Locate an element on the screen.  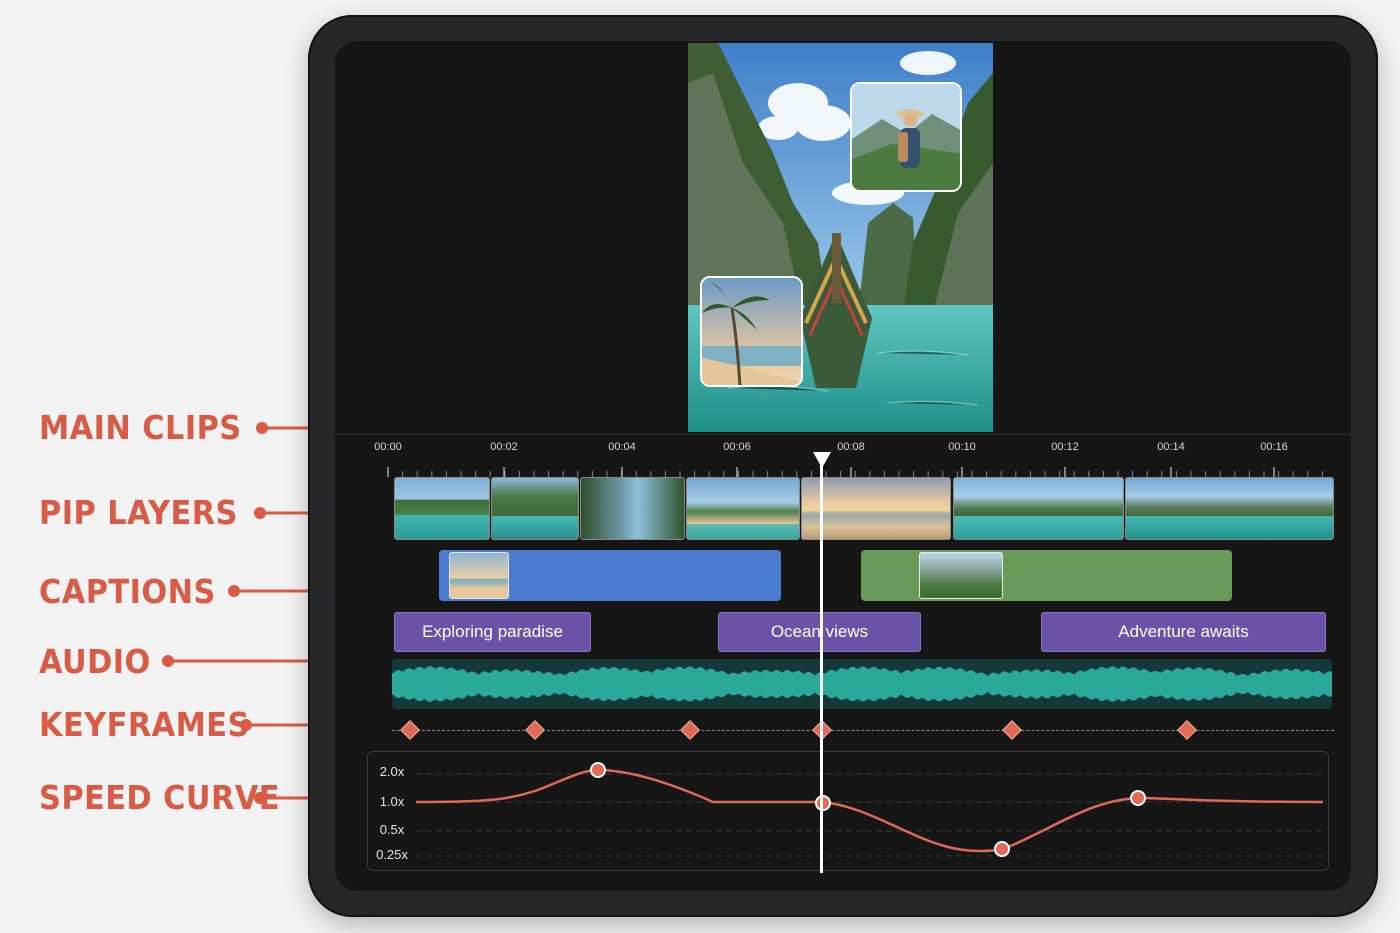
callout-pip-layers: PIP LAYERS is located at coordinates (138, 512).